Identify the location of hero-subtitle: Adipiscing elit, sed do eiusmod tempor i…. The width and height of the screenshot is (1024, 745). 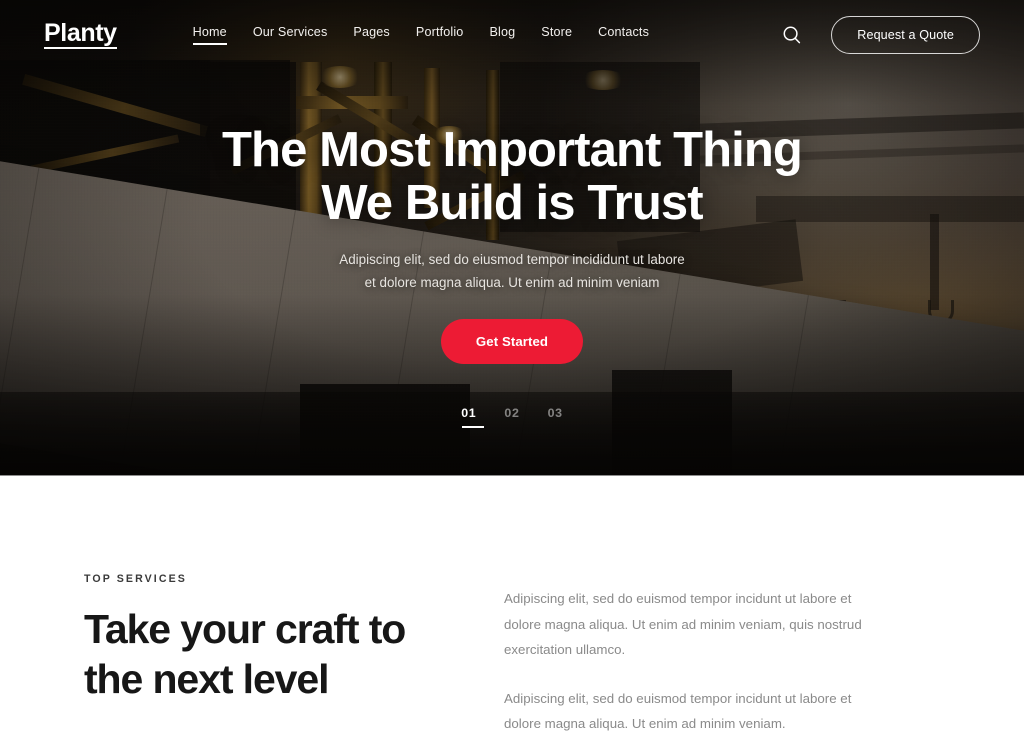
(512, 271).